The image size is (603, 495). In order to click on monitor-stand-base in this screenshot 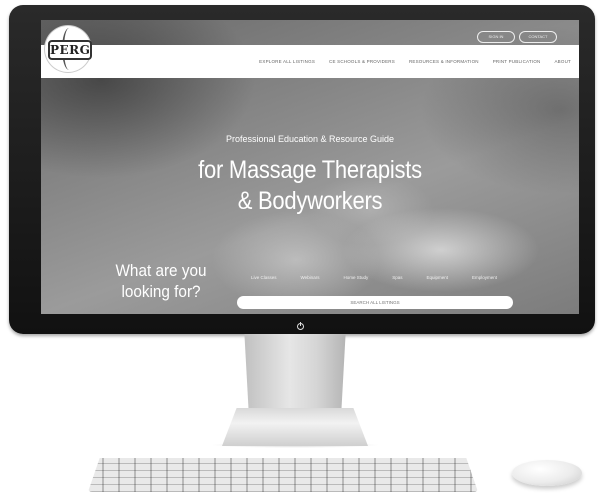, I will do `click(295, 427)`.